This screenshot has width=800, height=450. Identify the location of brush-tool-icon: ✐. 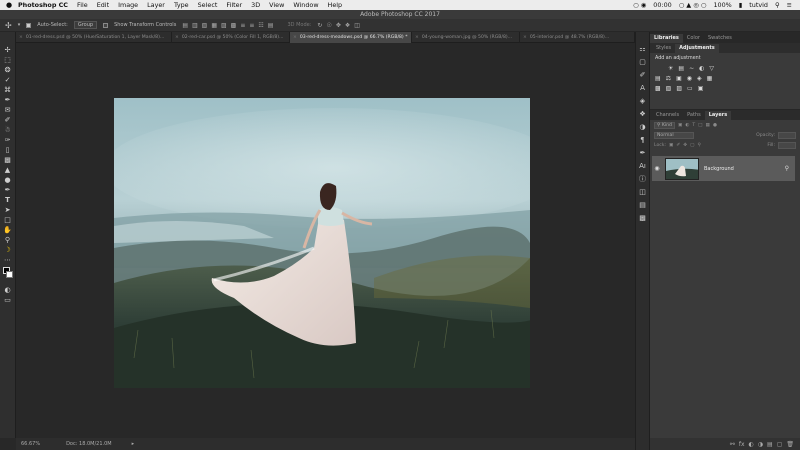
(8, 120).